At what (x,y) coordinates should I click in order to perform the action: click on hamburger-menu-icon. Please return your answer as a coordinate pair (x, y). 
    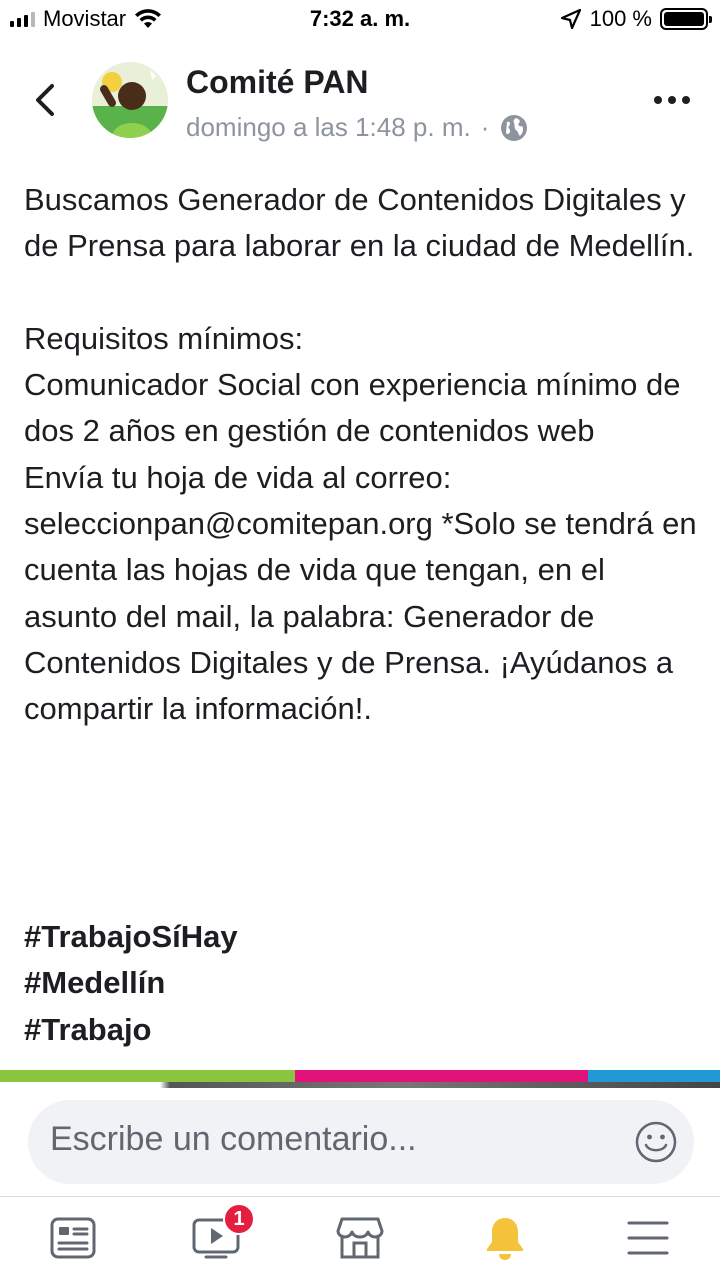
    Looking at the image, I should click on (648, 1238).